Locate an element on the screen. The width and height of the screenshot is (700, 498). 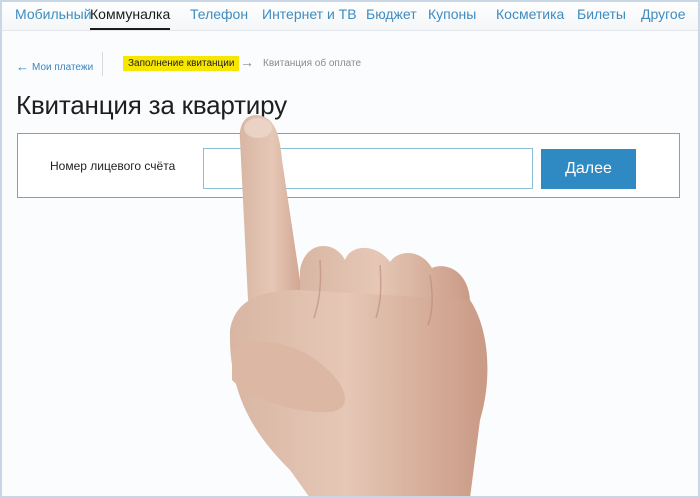
back-to-payments-link: ← Мои платежи is located at coordinates (55, 66).